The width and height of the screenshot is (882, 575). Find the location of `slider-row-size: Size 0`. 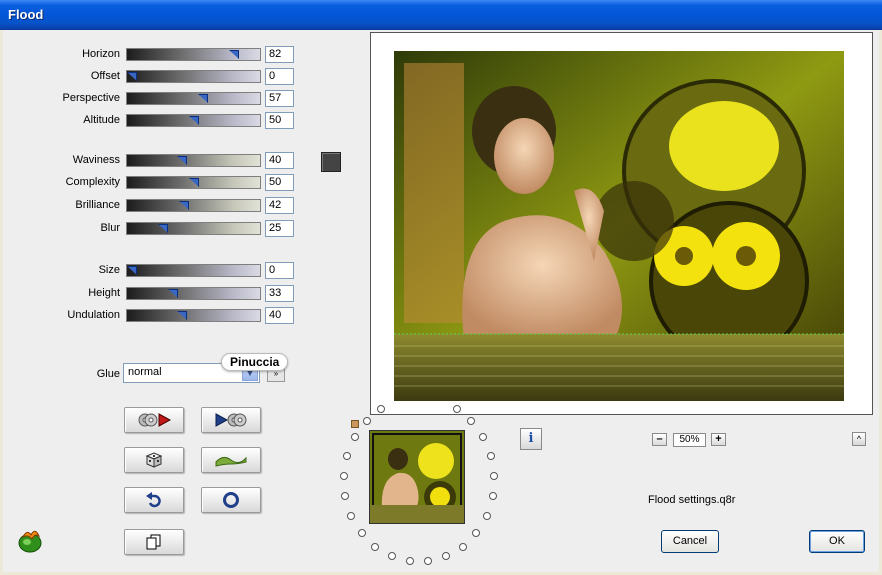

slider-row-size: Size 0 is located at coordinates (153, 271).